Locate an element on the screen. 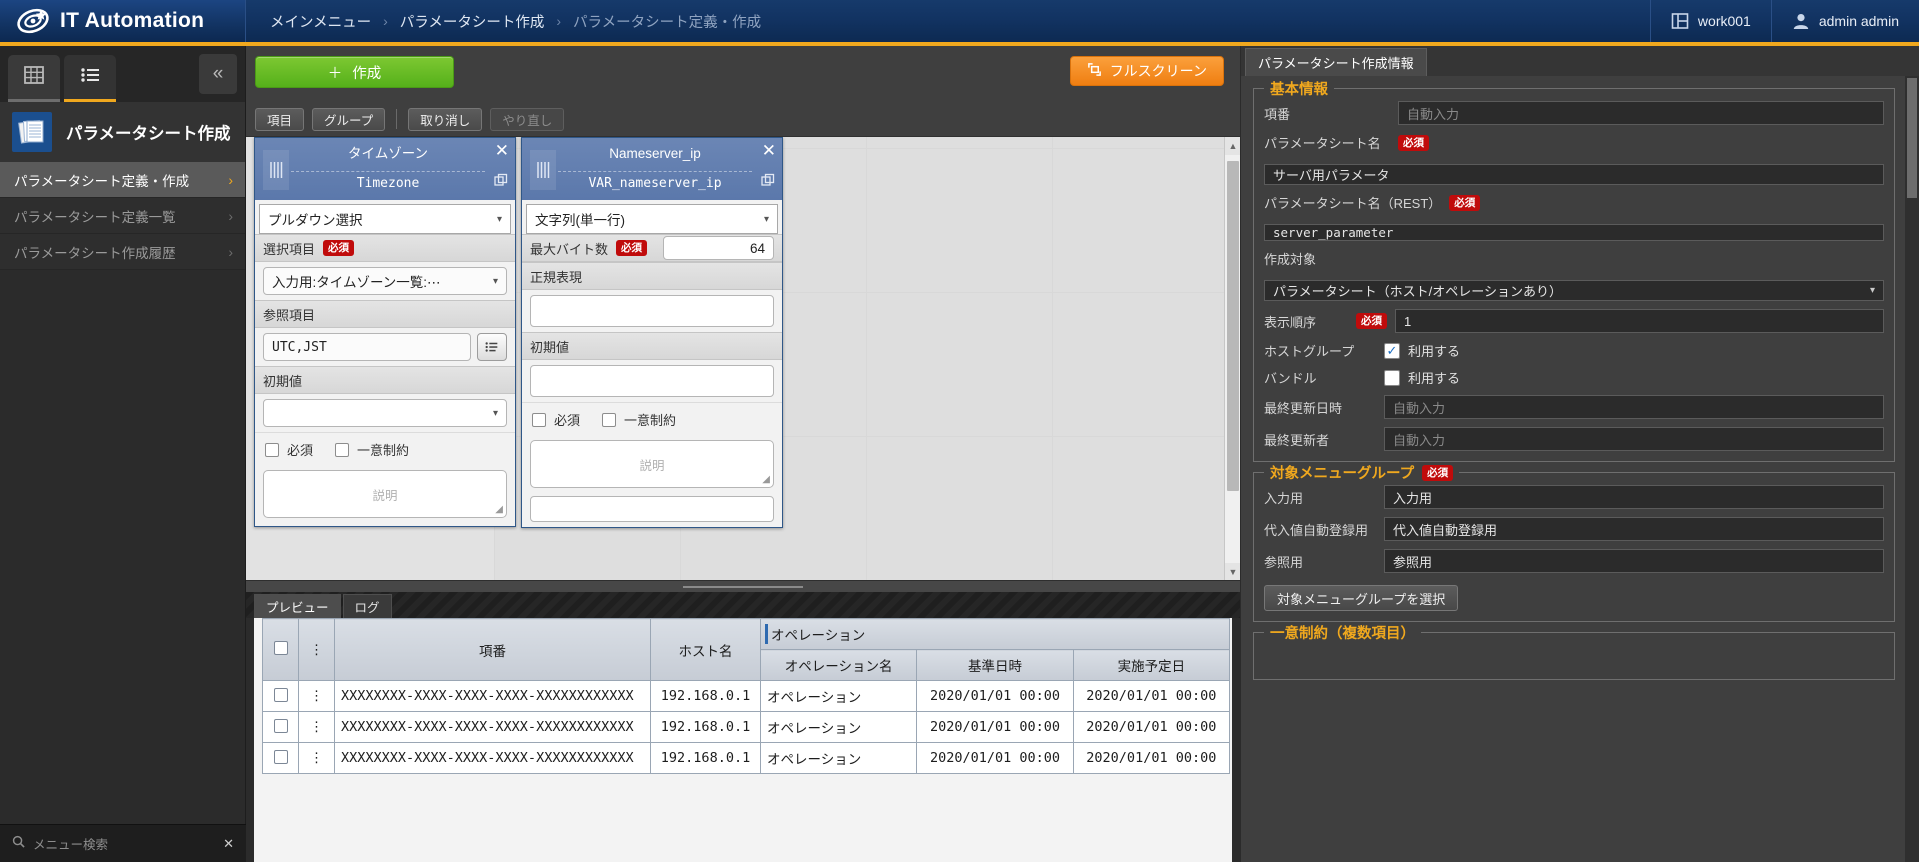 This screenshot has height=862, width=1919. initial-value-select: ▾ is located at coordinates (385, 413).